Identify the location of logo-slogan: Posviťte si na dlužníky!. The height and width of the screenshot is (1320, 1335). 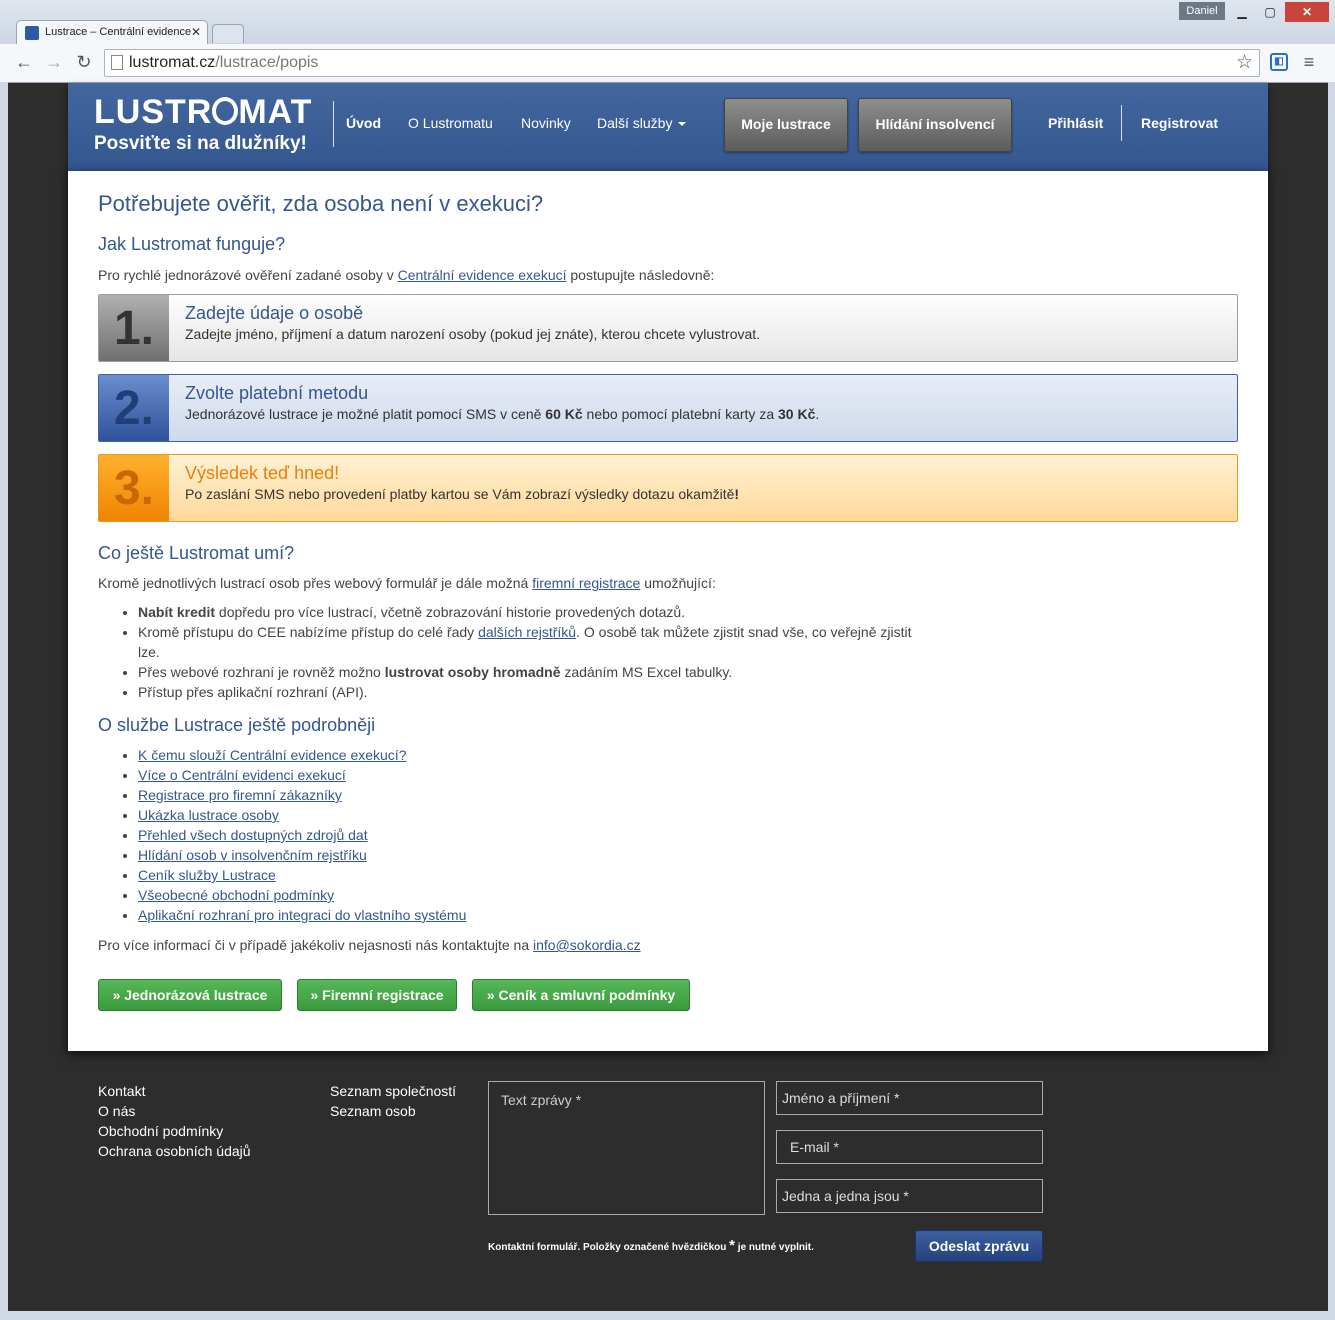
(200, 143).